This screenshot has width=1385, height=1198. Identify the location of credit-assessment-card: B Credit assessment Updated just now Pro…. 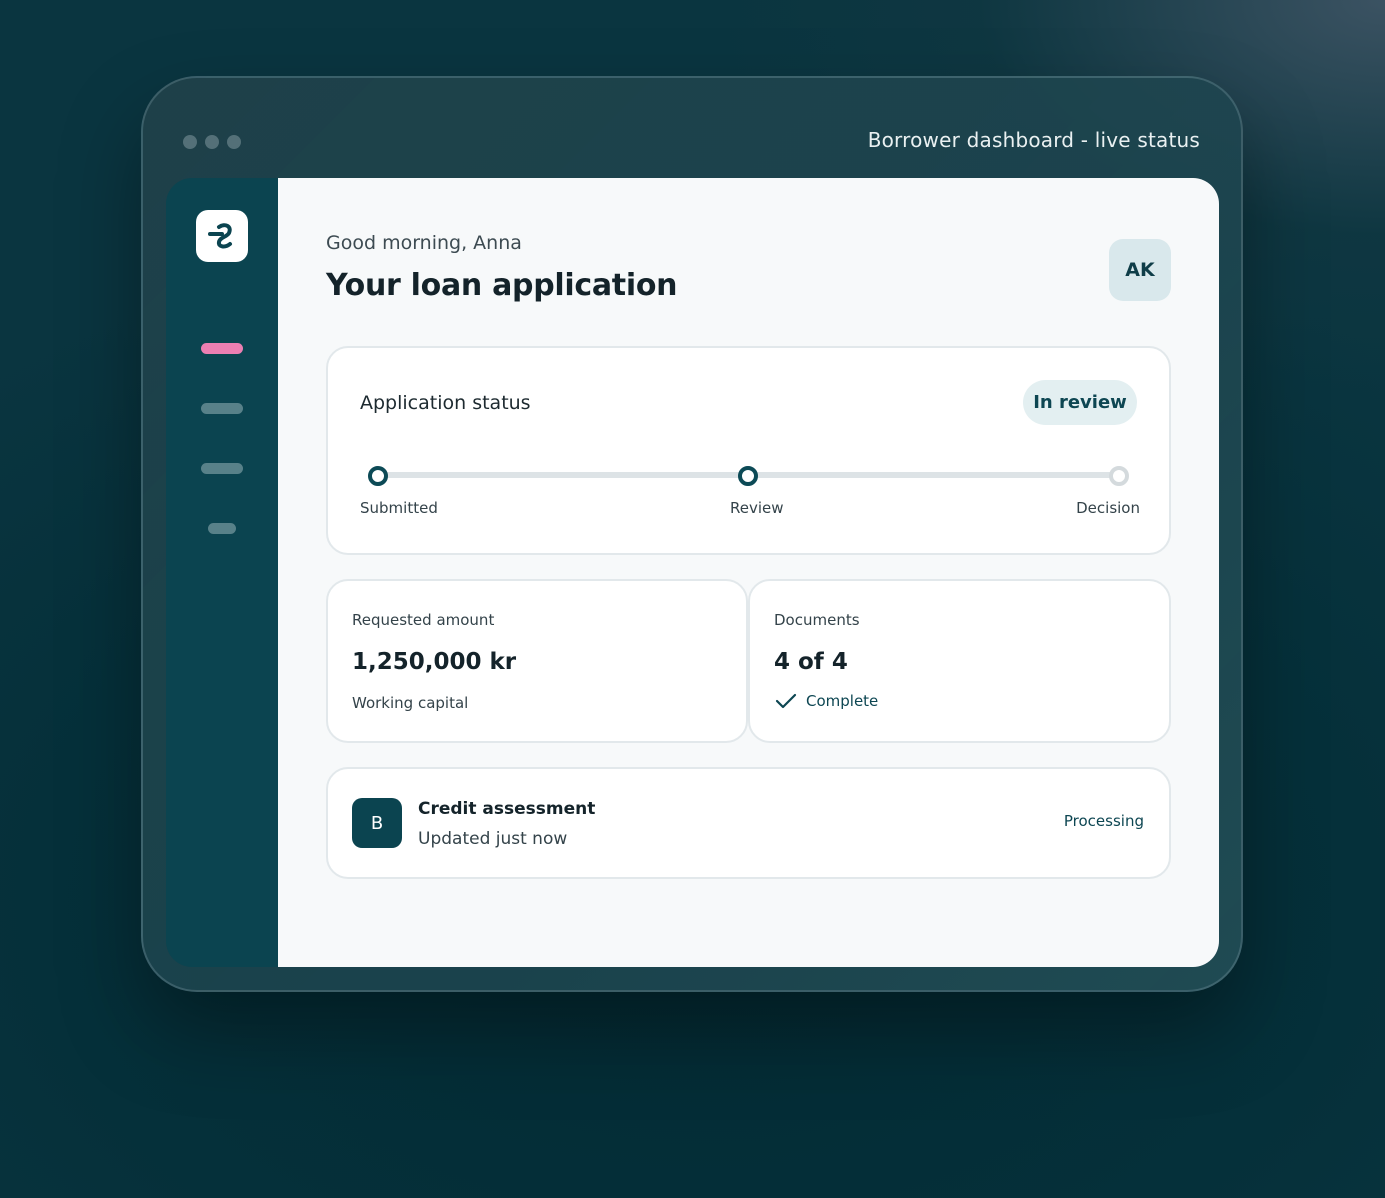
(748, 823).